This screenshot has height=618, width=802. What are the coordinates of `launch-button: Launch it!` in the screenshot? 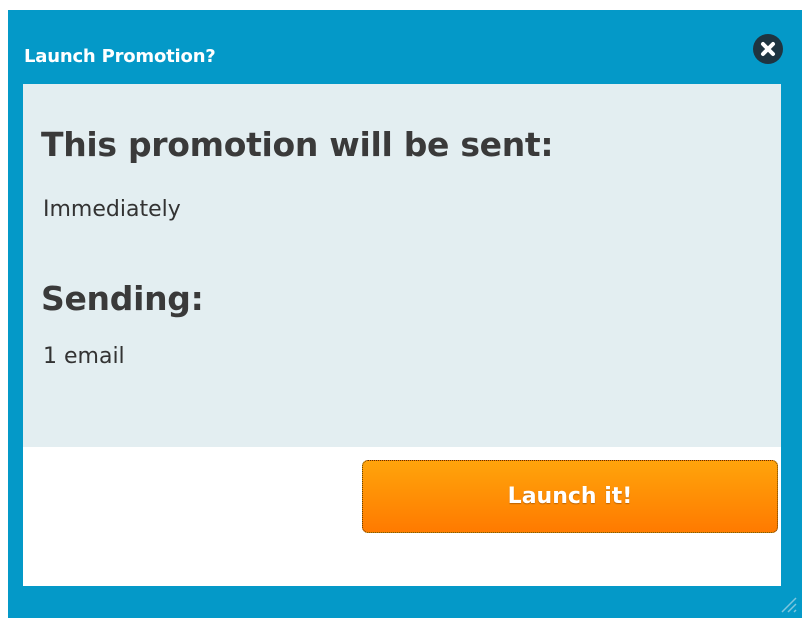 It's located at (570, 496).